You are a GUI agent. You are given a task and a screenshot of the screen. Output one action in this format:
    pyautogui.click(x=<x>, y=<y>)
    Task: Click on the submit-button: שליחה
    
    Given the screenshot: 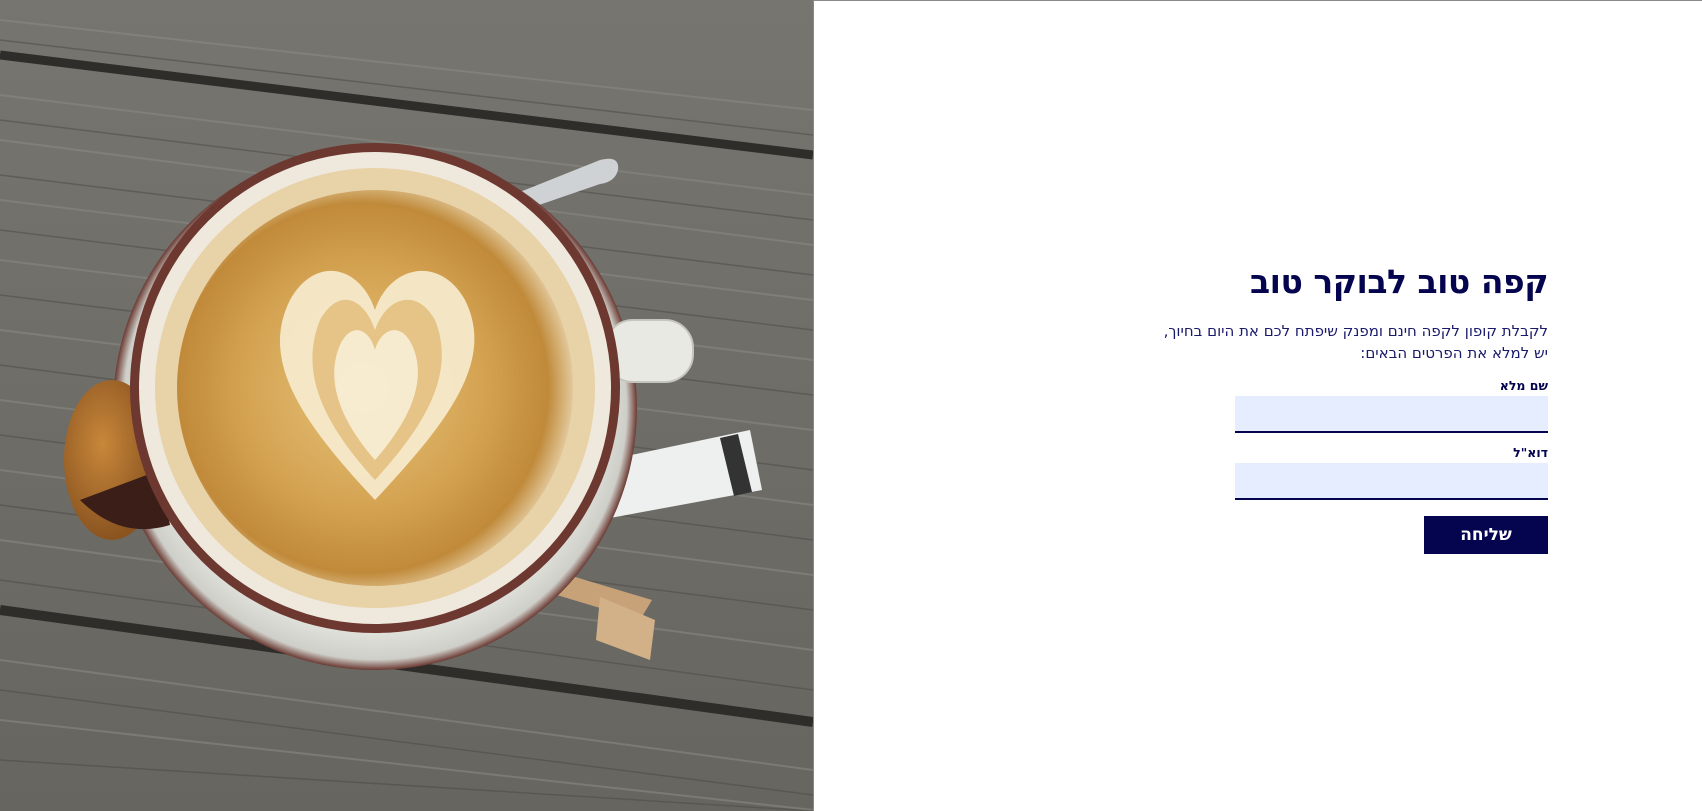 What is the action you would take?
    pyautogui.click(x=1486, y=535)
    